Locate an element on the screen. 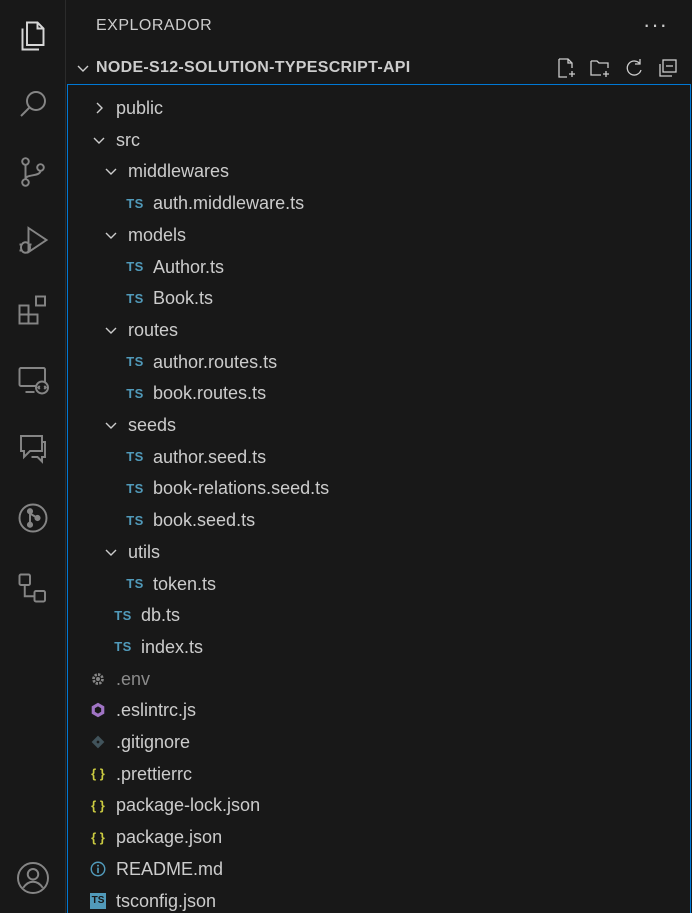 Image resolution: width=692 pixels, height=913 pixels. tree-item-label: author.routes.ts is located at coordinates (215, 361).